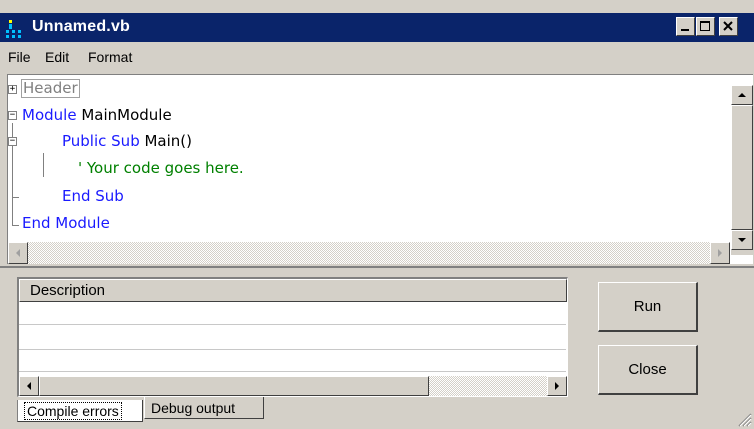  I want to click on tab-debug-output: Debug output, so click(204, 408).